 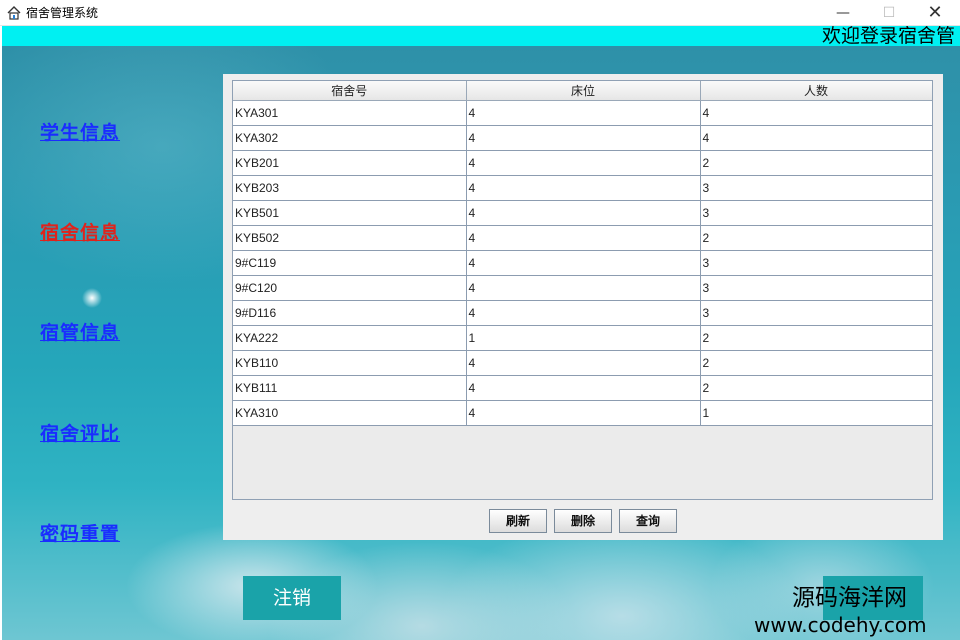 I want to click on table-row: 9#C119 4 3, so click(x=582, y=263).